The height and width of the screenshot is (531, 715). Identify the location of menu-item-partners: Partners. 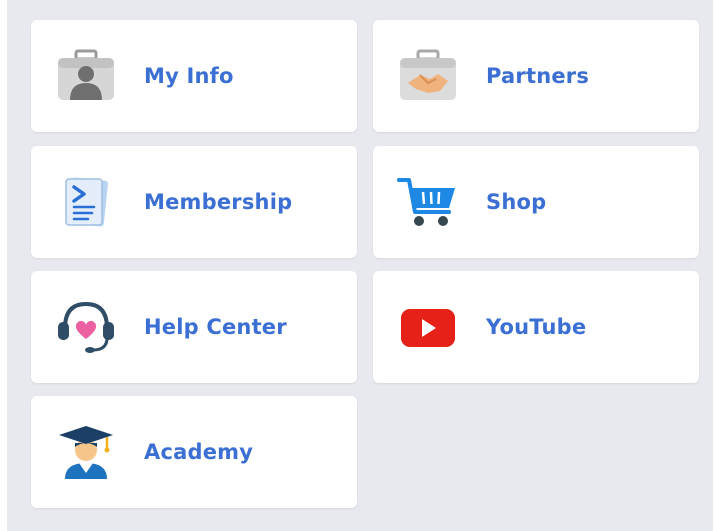
(536, 76).